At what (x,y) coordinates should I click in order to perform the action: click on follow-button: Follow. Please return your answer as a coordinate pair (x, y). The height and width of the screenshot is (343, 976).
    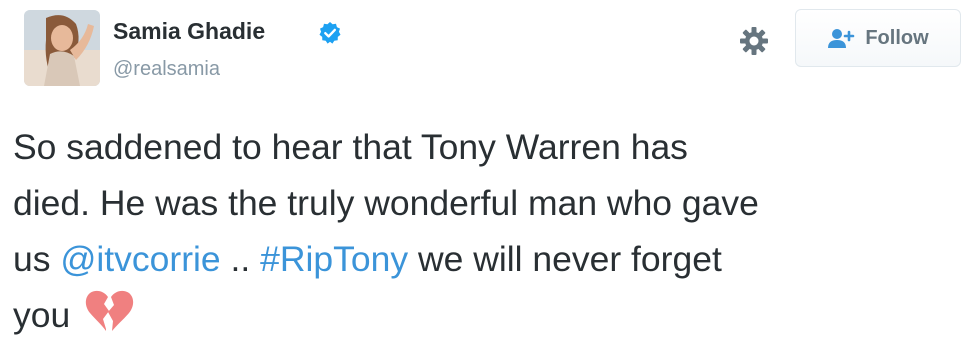
    Looking at the image, I should click on (878, 38).